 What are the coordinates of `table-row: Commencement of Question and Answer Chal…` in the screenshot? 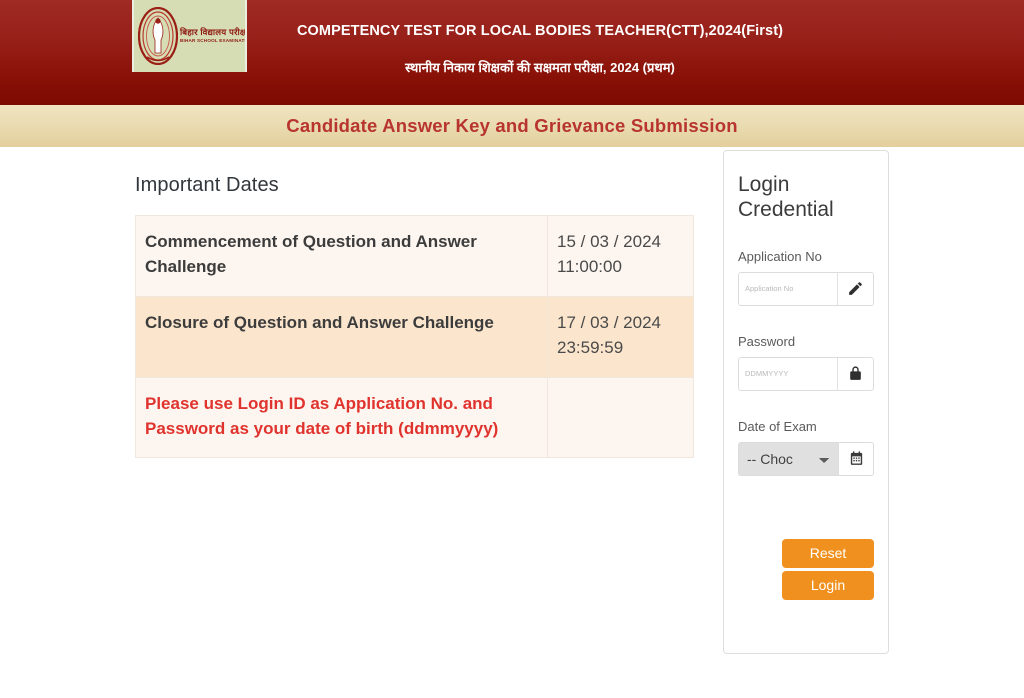 It's located at (414, 256).